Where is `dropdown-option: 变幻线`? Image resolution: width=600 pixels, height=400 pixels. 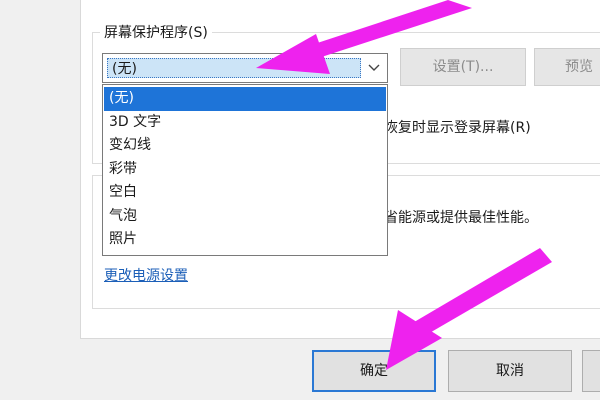
dropdown-option: 变幻线 is located at coordinates (245, 146).